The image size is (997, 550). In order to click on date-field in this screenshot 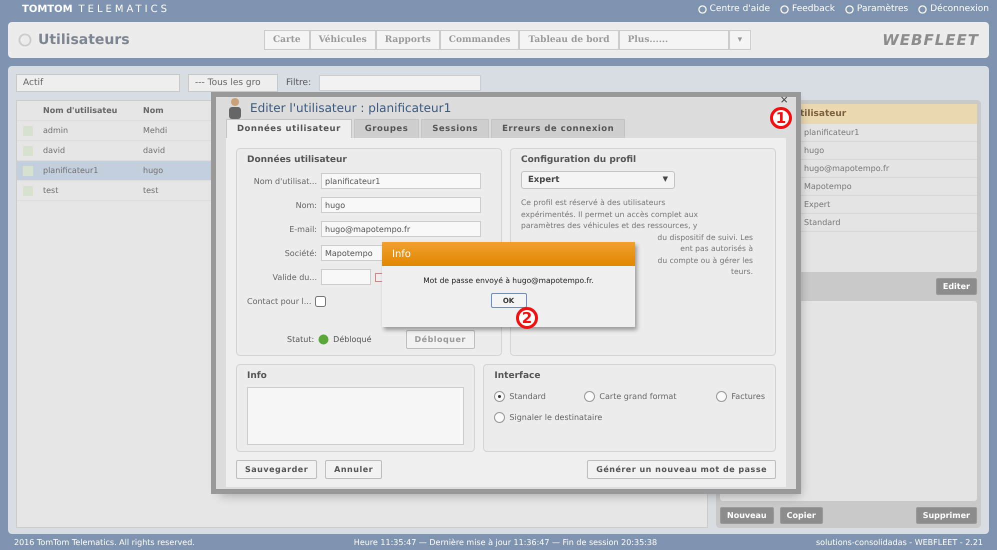, I will do `click(346, 277)`.